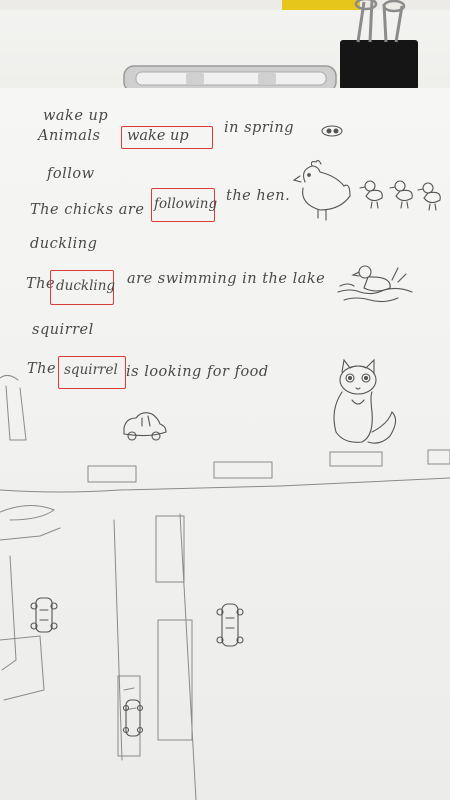 Image resolution: width=450 pixels, height=800 pixels. What do you see at coordinates (365, 401) in the screenshot?
I see `squirrel-drawing` at bounding box center [365, 401].